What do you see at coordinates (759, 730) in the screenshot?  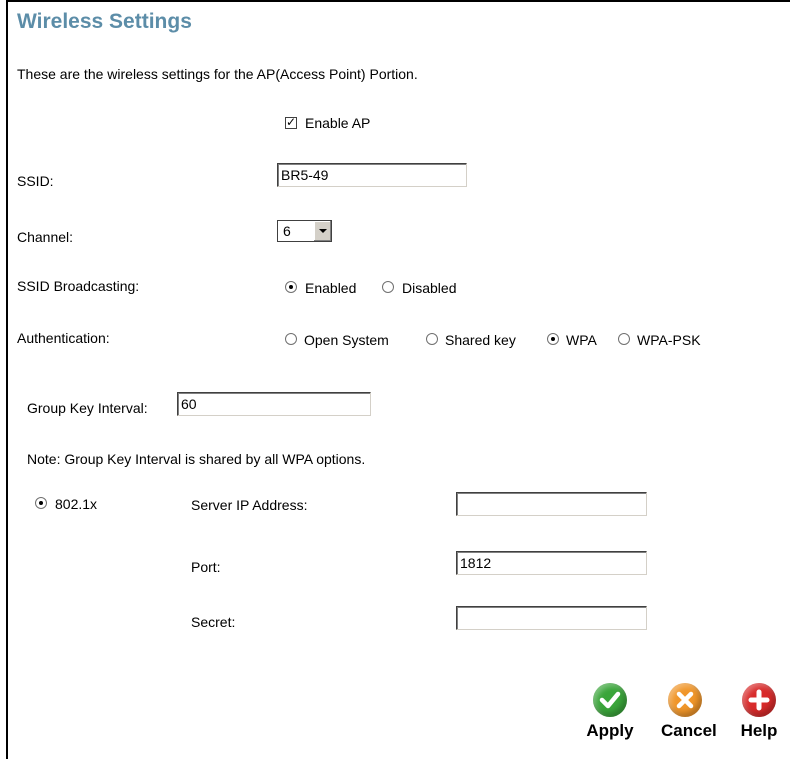 I see `help-label: Help` at bounding box center [759, 730].